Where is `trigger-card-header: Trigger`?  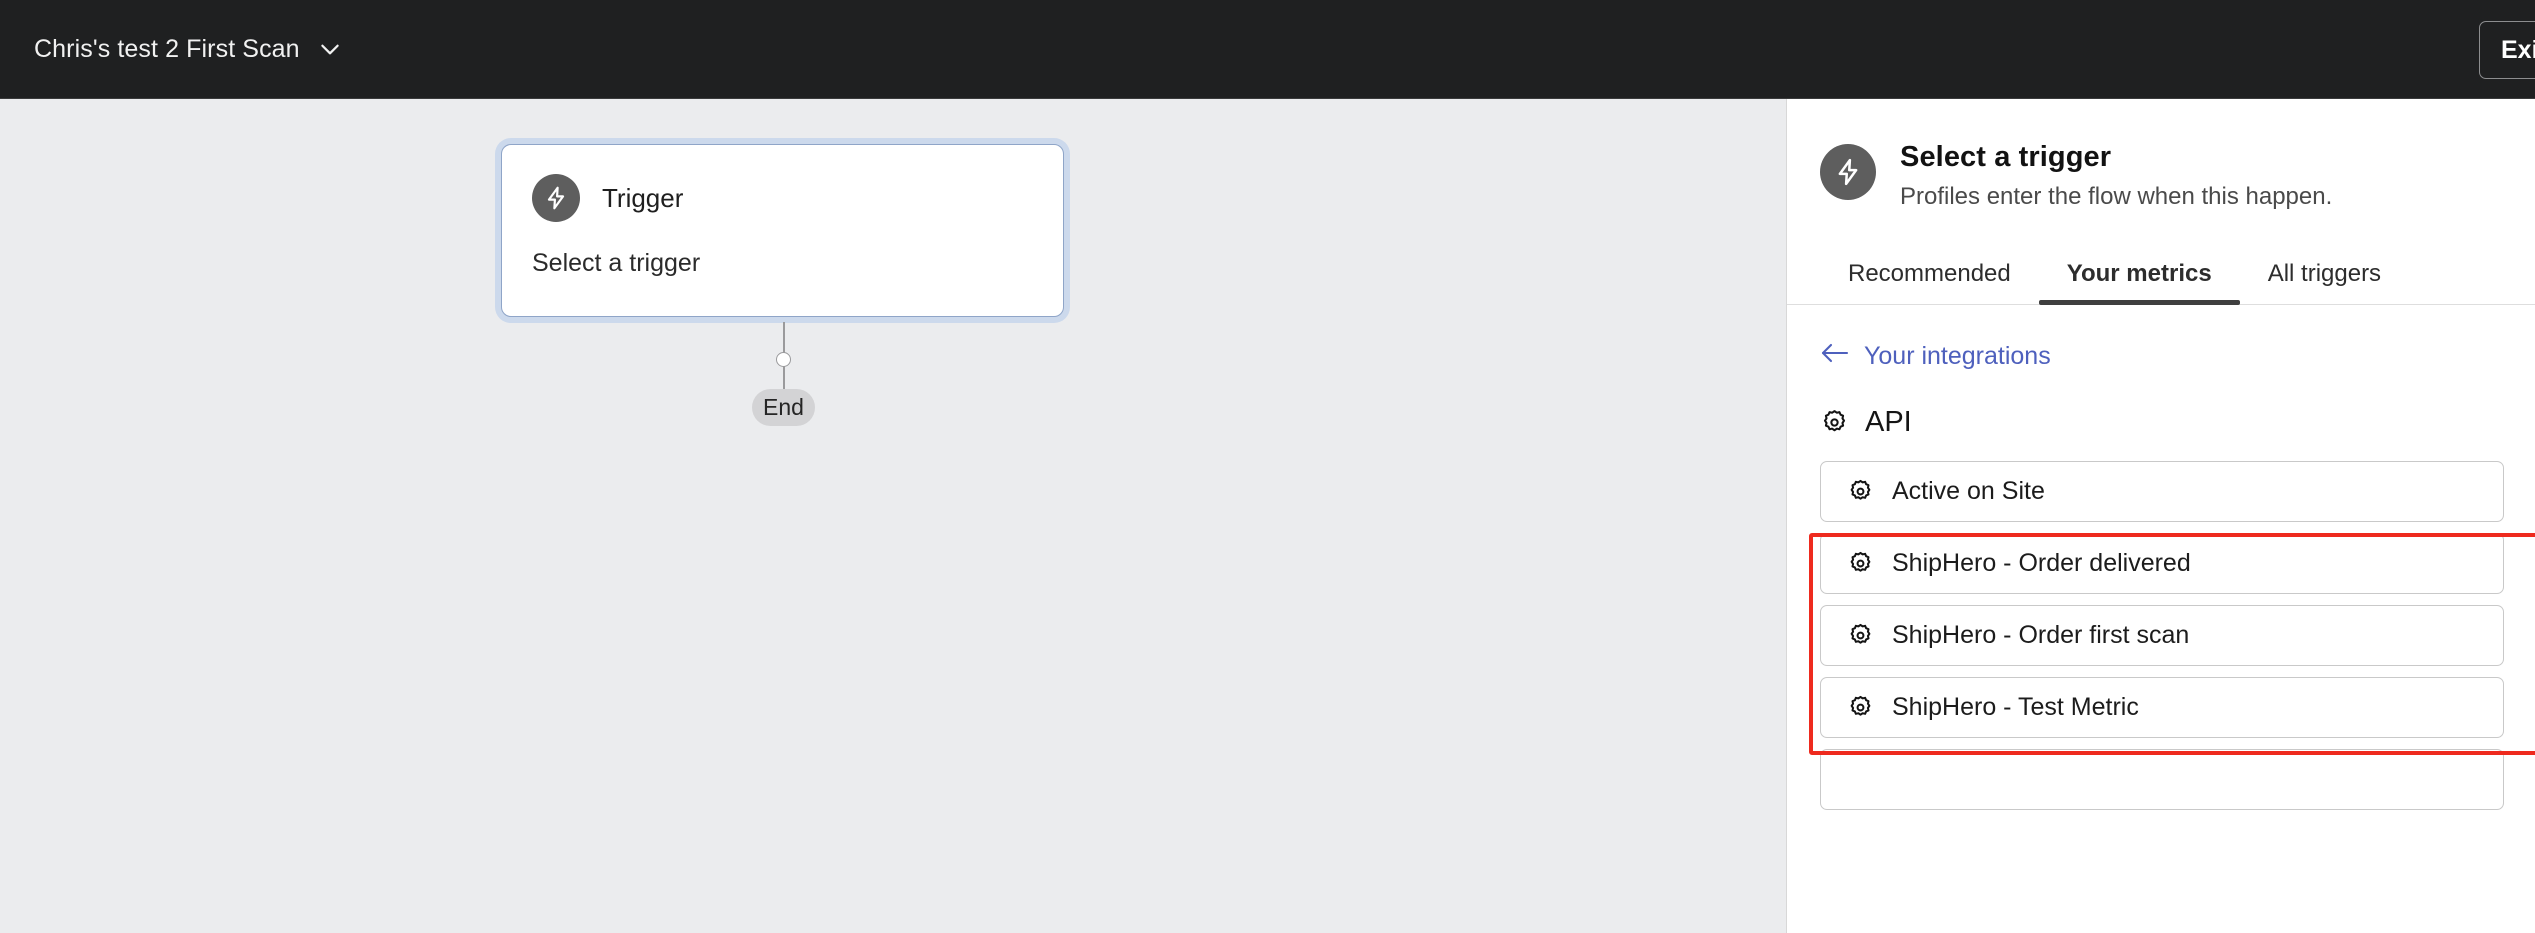 trigger-card-header: Trigger is located at coordinates (782, 198).